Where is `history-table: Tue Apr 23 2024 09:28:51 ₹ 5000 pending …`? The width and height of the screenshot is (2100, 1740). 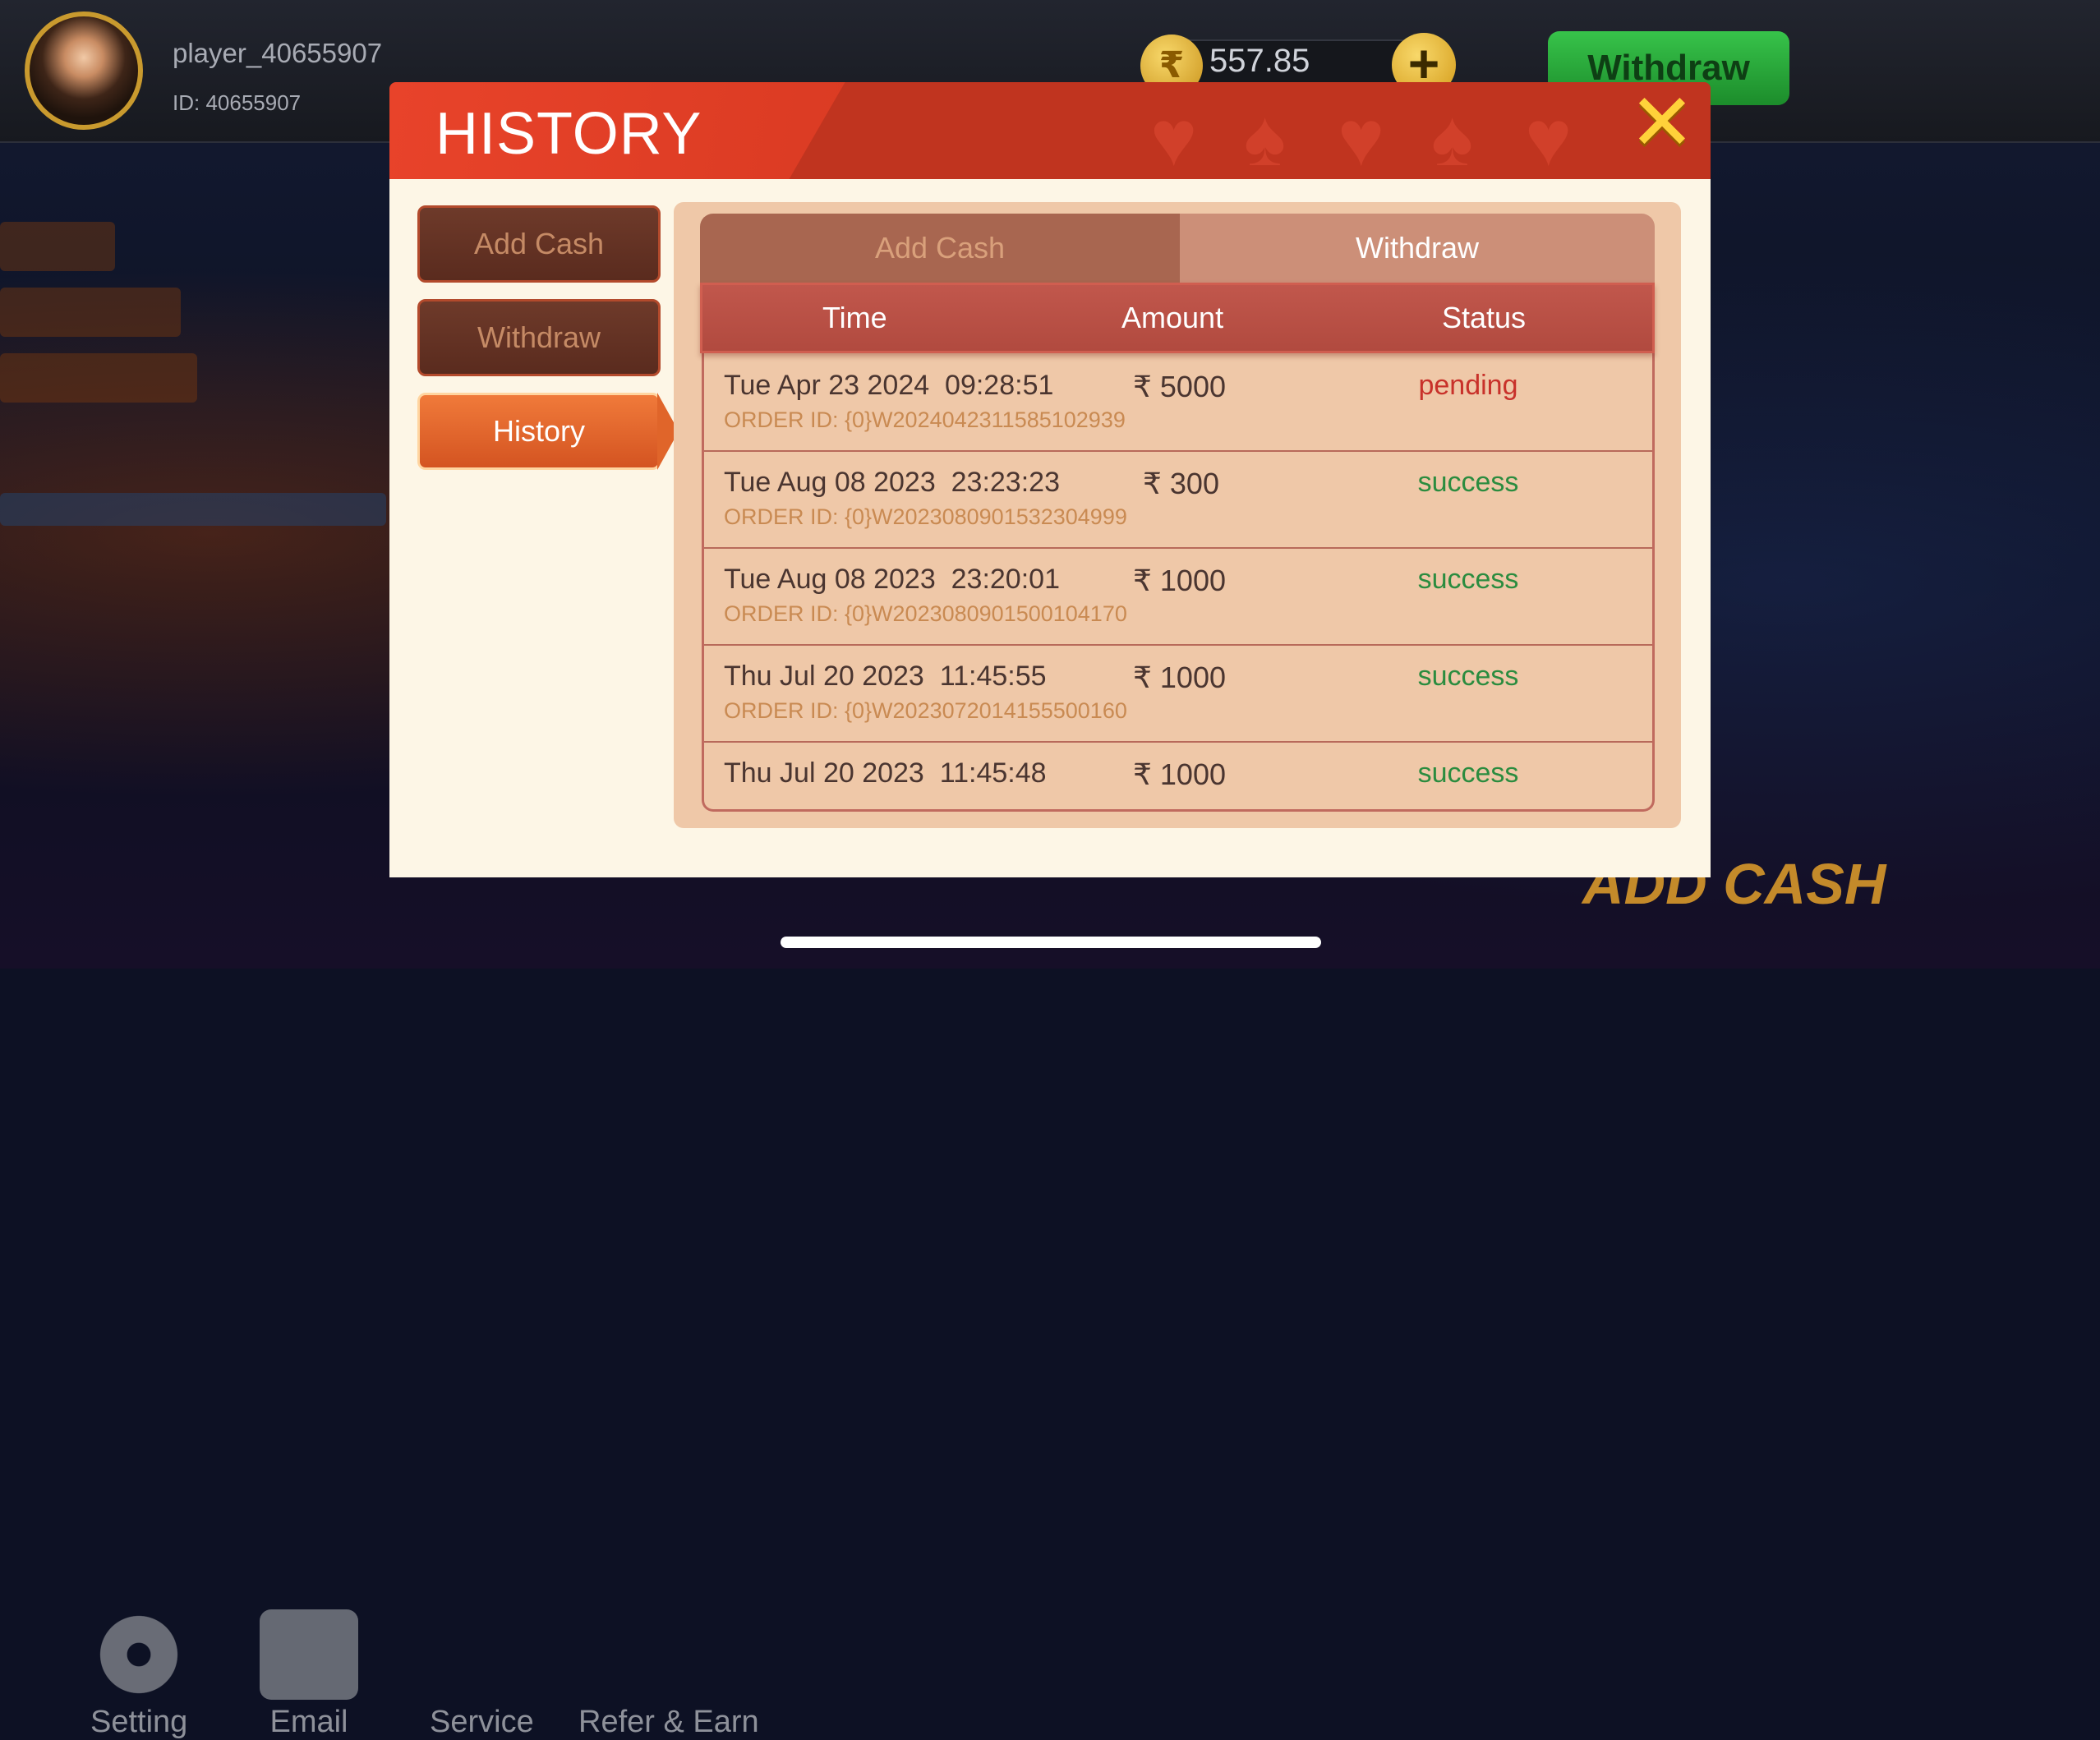
history-table: Tue Apr 23 2024 09:28:51 ₹ 5000 pending … is located at coordinates (1178, 547).